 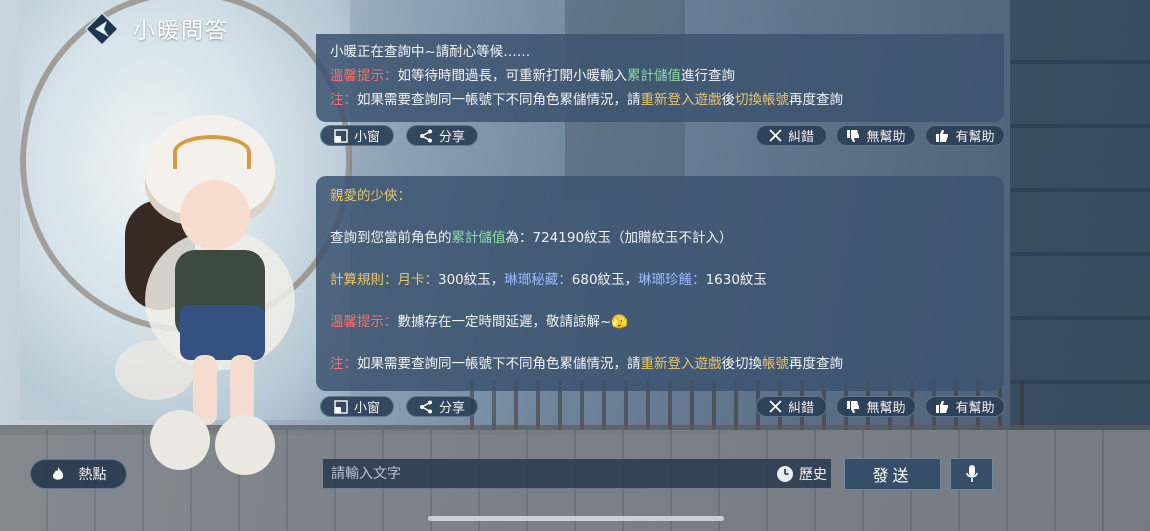 I want to click on query-result-value: 為：724190紋玉（加贈紋玉不計入）, so click(x=619, y=238).